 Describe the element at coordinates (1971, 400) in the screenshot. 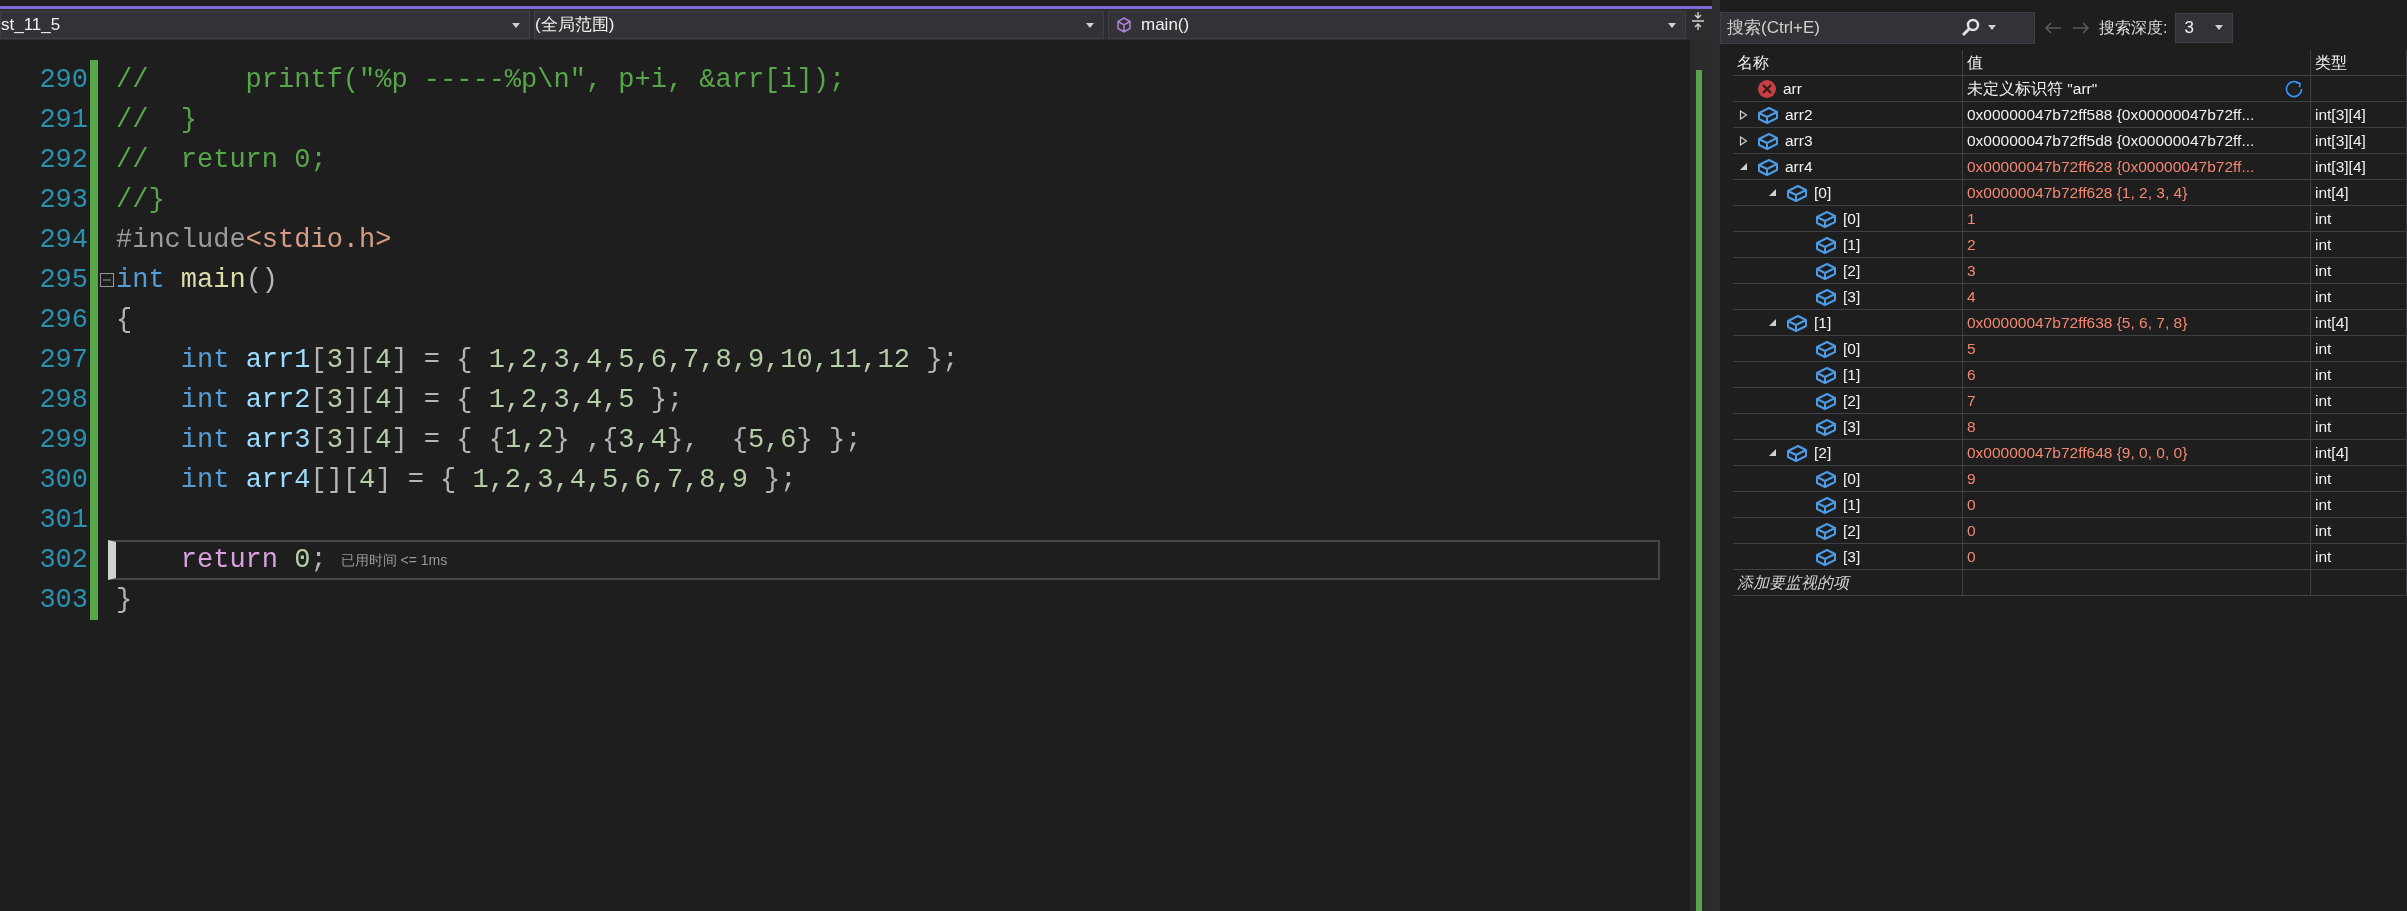

I see `variable-value: 7` at that location.